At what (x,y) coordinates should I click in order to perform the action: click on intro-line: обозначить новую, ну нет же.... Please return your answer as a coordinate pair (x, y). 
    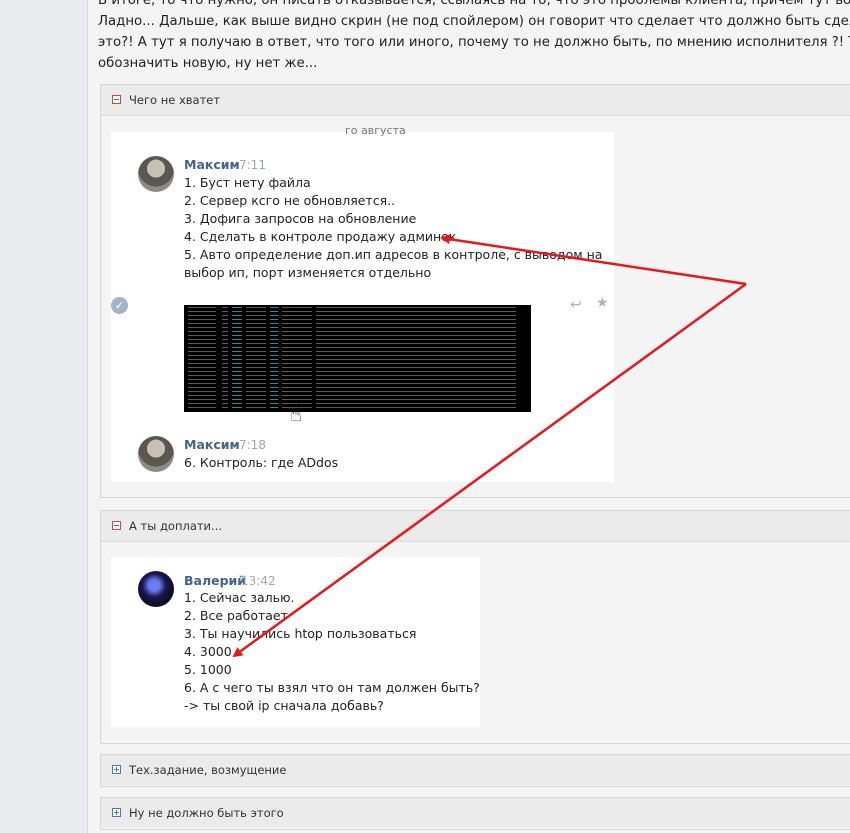
    Looking at the image, I should click on (208, 63).